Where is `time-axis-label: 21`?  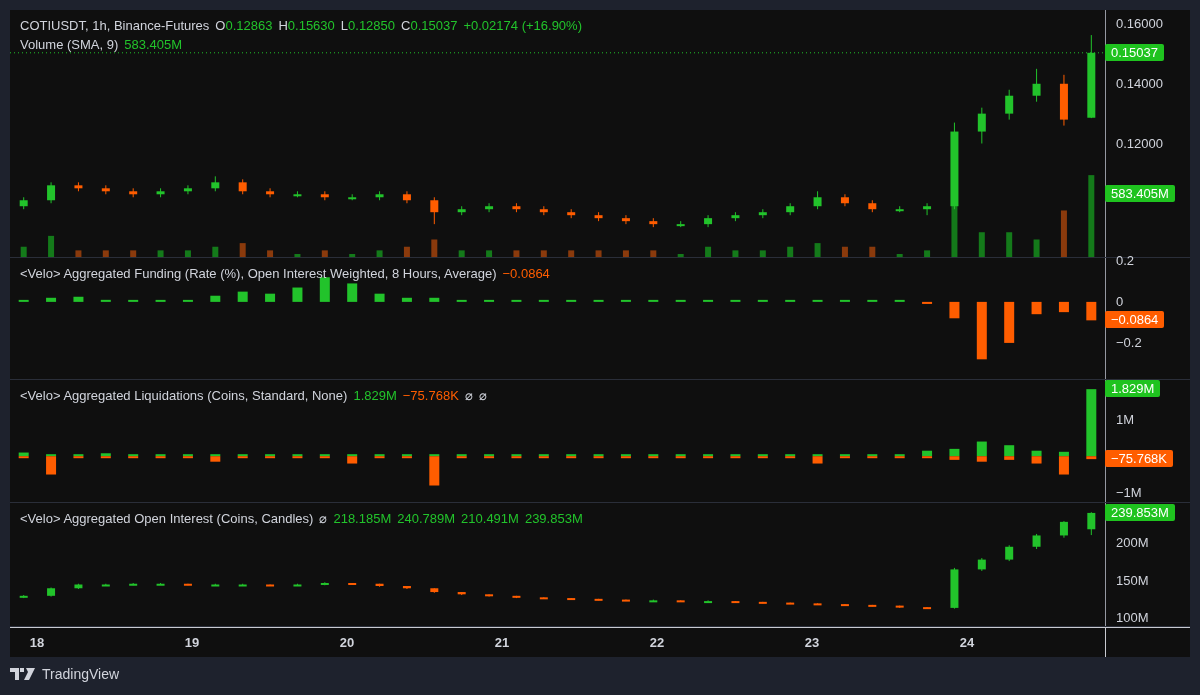 time-axis-label: 21 is located at coordinates (502, 642).